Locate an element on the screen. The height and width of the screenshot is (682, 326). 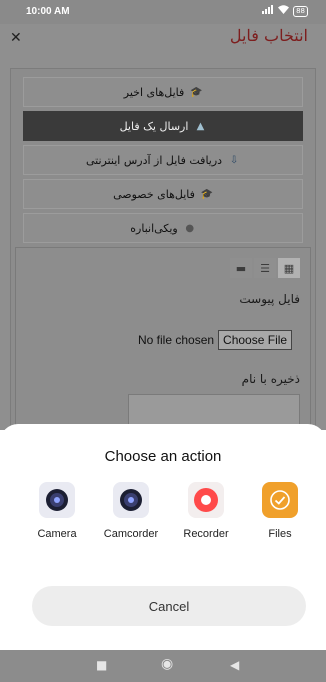
action-camcorder: Camcorder is located at coordinates (131, 511).